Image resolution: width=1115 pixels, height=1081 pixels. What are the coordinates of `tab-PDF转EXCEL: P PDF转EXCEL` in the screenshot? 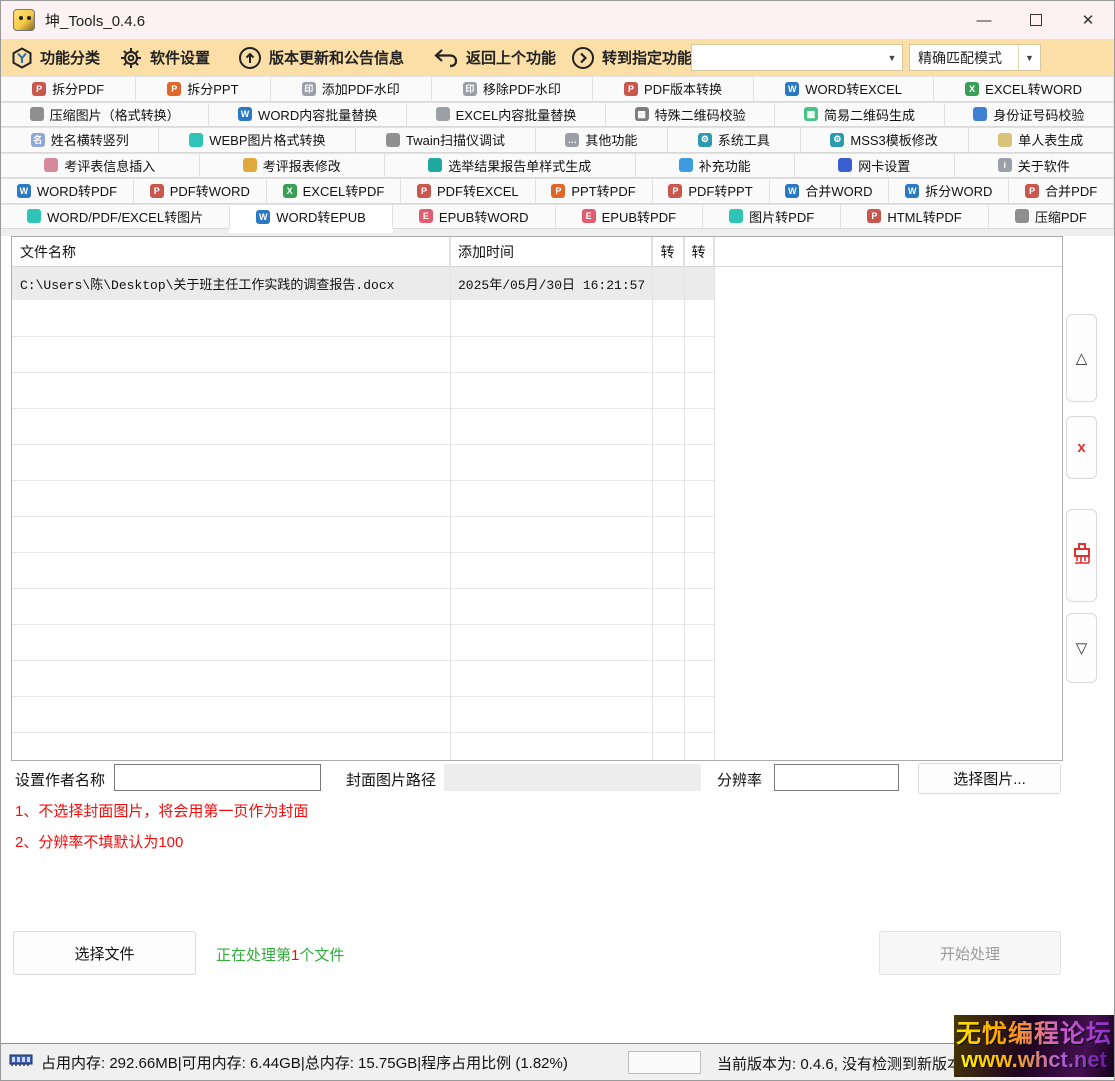 It's located at (468, 191).